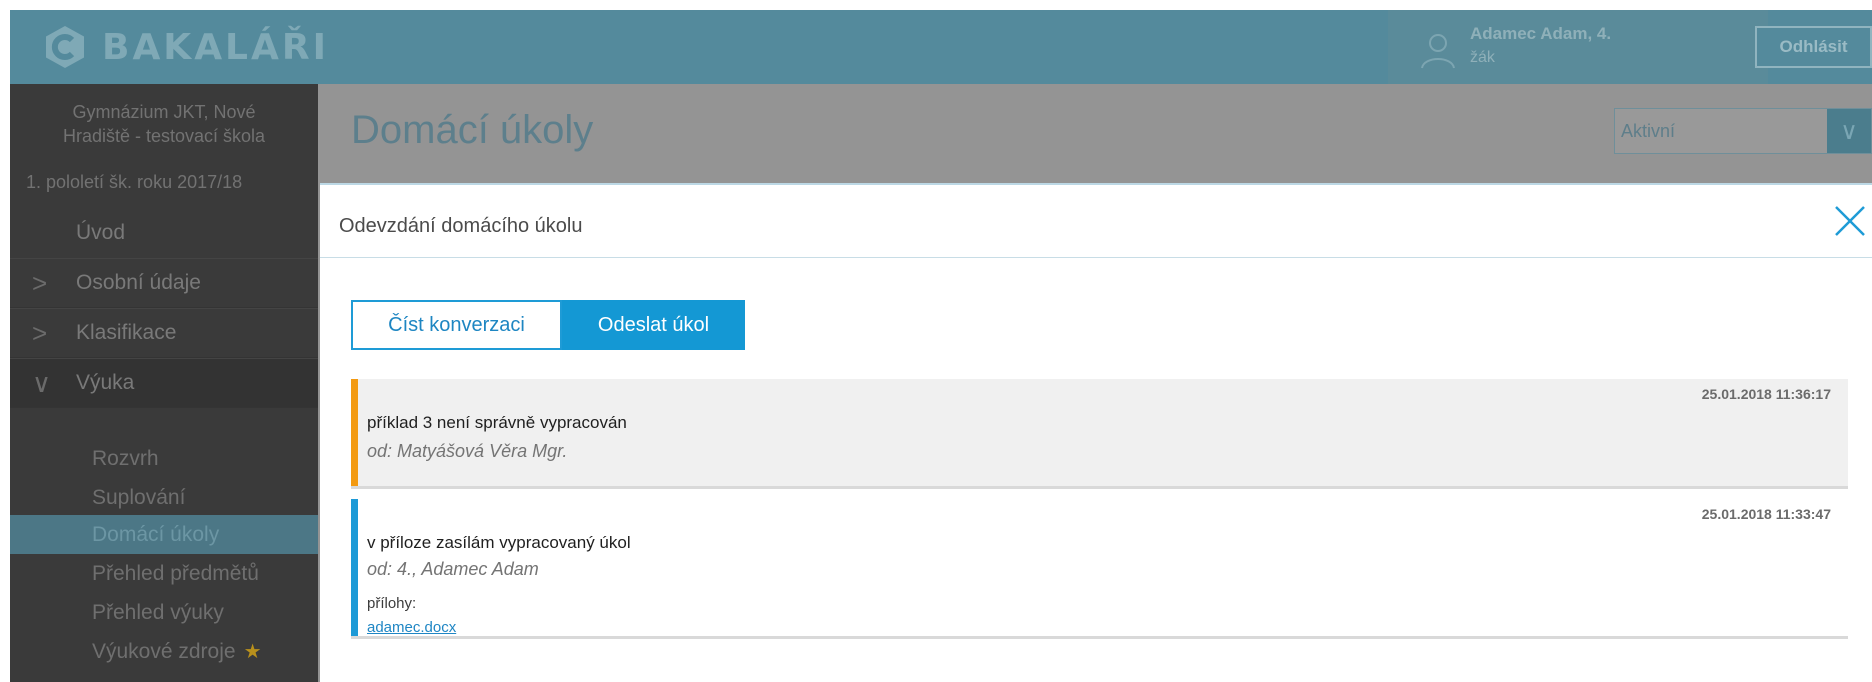 The width and height of the screenshot is (1872, 682). What do you see at coordinates (164, 233) in the screenshot?
I see `sidebar-item-uvod: Úvod` at bounding box center [164, 233].